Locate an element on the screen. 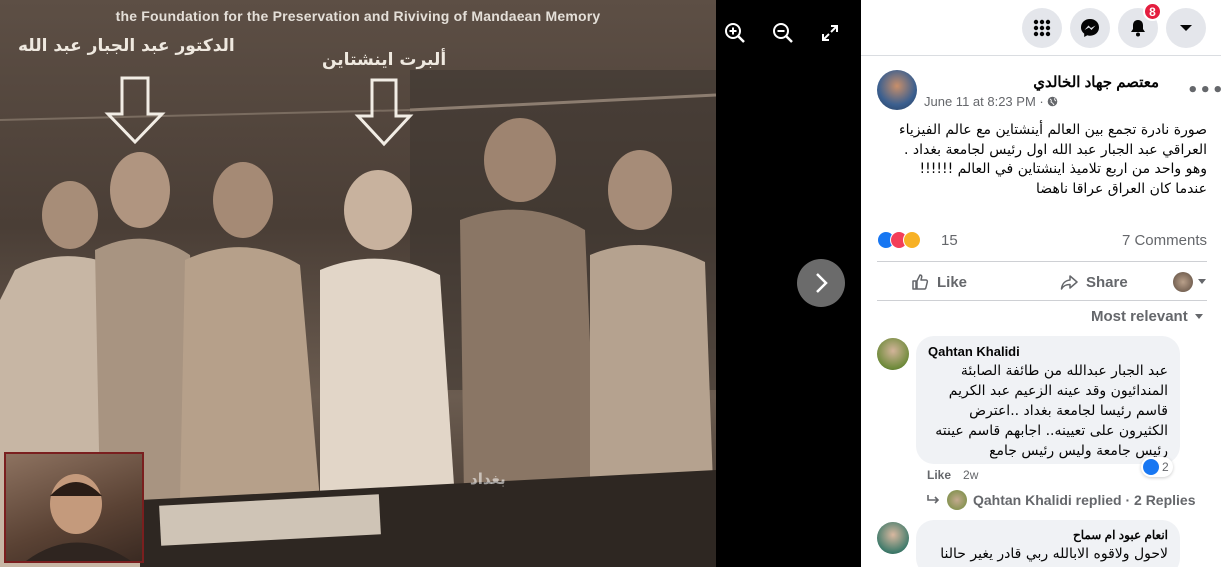 The image size is (1221, 567). zoom-out-button is located at coordinates (783, 33).